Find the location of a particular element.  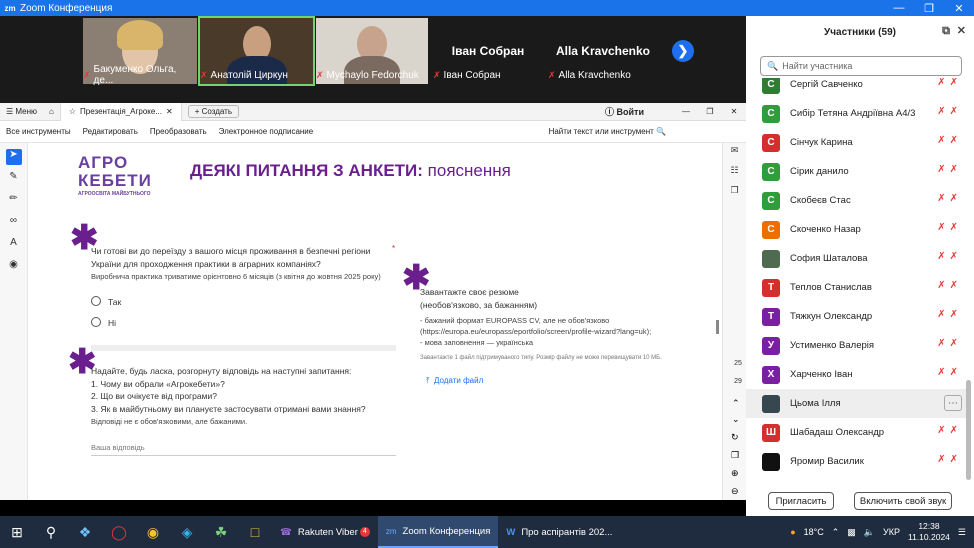

next-videos-arrow-icon: ❯ is located at coordinates (683, 51).